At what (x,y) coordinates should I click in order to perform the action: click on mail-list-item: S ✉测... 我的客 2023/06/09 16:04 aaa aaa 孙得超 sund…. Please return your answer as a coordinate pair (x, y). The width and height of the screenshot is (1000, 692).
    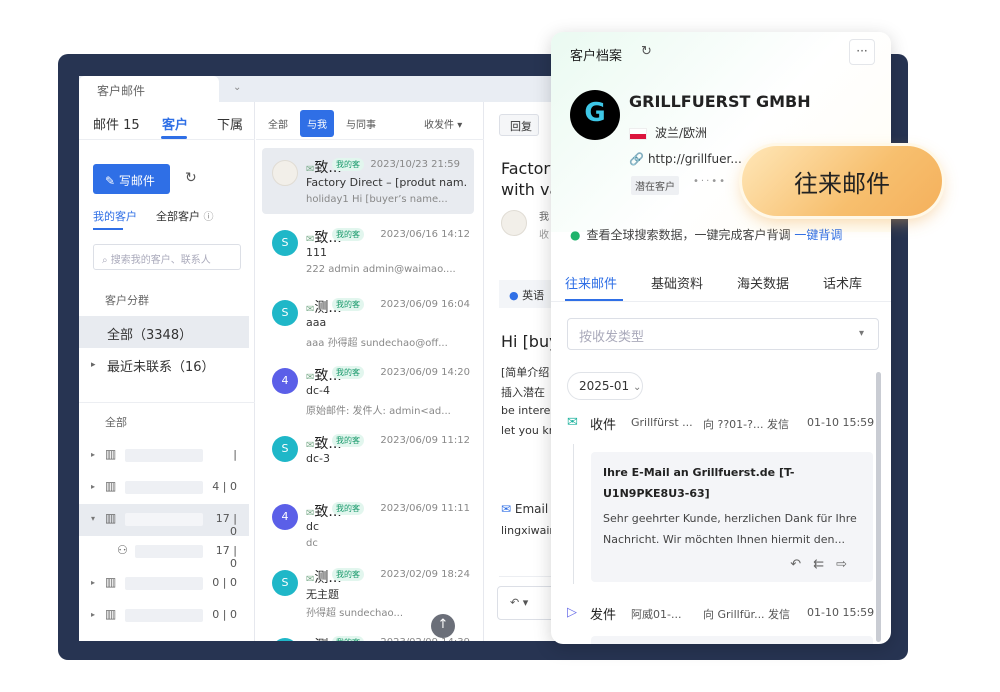
    Looking at the image, I should click on (370, 321).